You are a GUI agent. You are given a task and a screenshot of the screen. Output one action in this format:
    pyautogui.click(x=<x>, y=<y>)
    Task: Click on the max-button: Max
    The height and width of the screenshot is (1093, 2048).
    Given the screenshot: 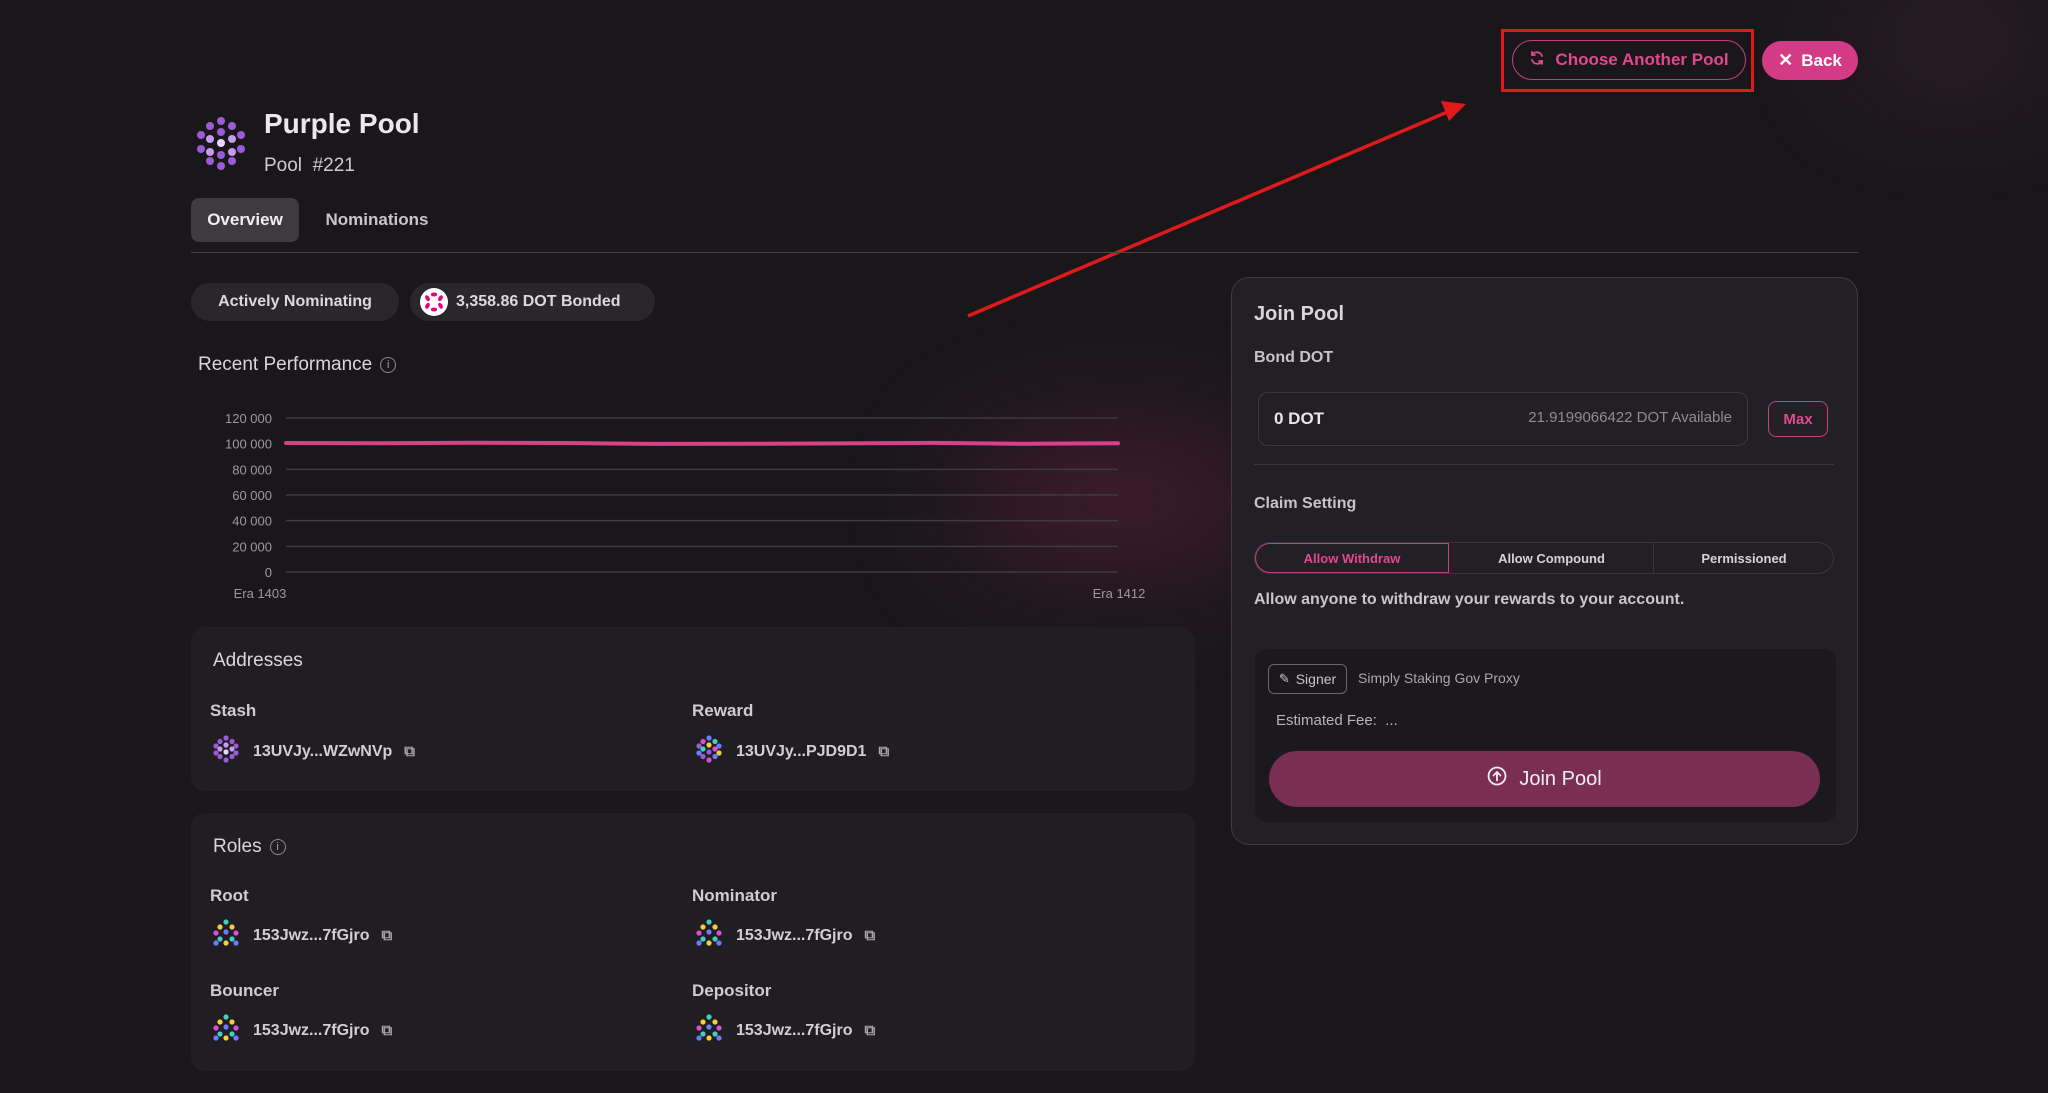 What is the action you would take?
    pyautogui.click(x=1798, y=419)
    